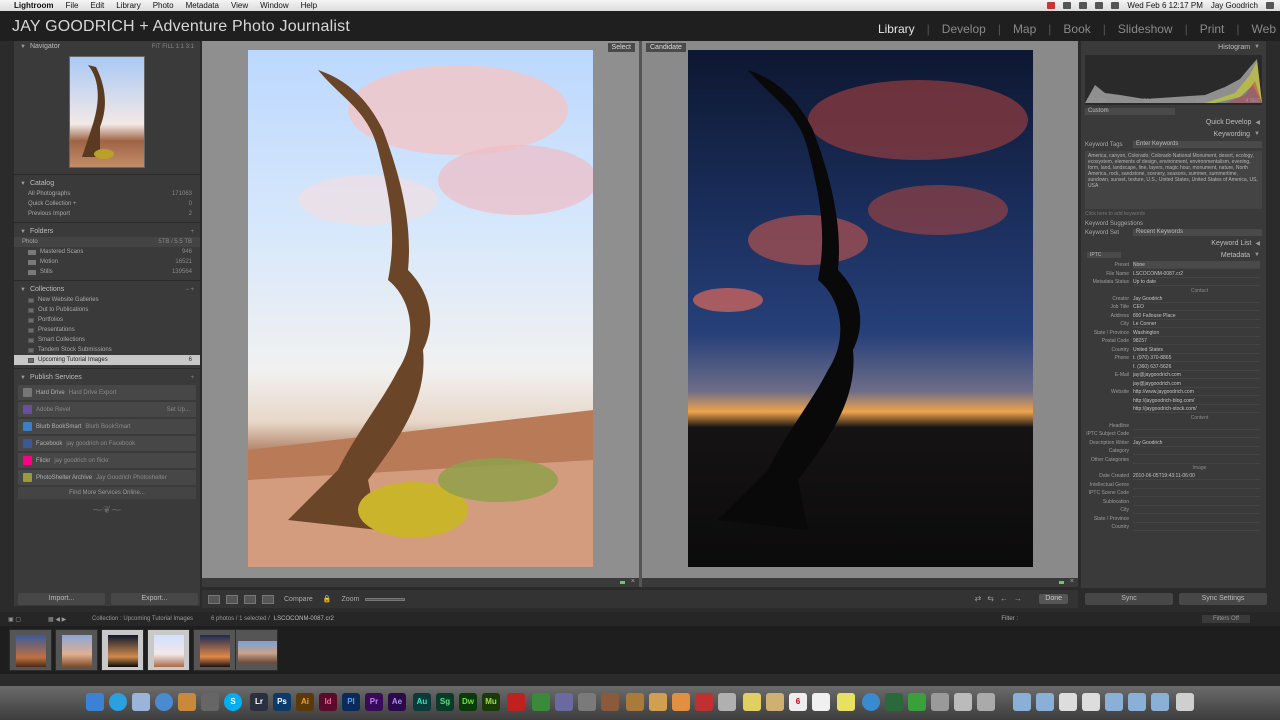 Image resolution: width=1280 pixels, height=720 pixels. What do you see at coordinates (1196, 401) in the screenshot?
I see `metadata-value-field: http://jaygoodrich-blog.com/` at bounding box center [1196, 401].